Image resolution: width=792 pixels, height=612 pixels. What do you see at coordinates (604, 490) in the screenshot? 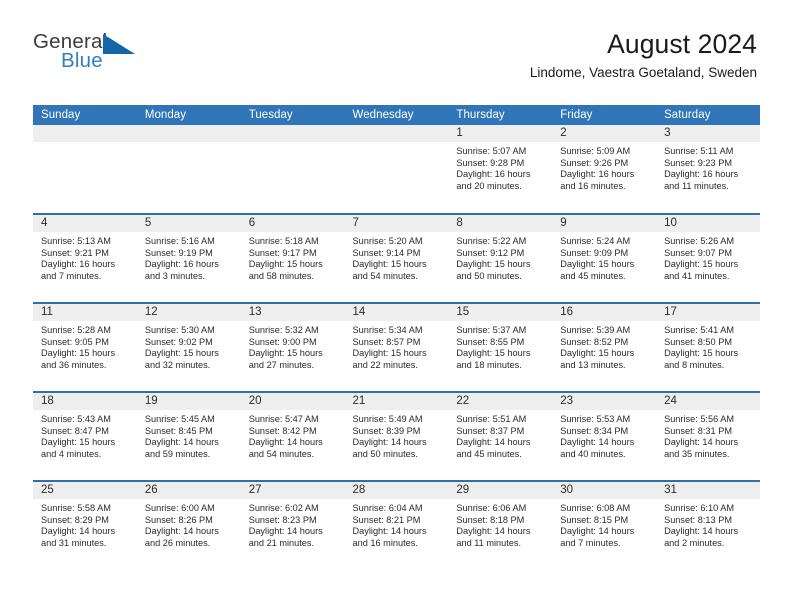
I see `day-number: 30` at bounding box center [604, 490].